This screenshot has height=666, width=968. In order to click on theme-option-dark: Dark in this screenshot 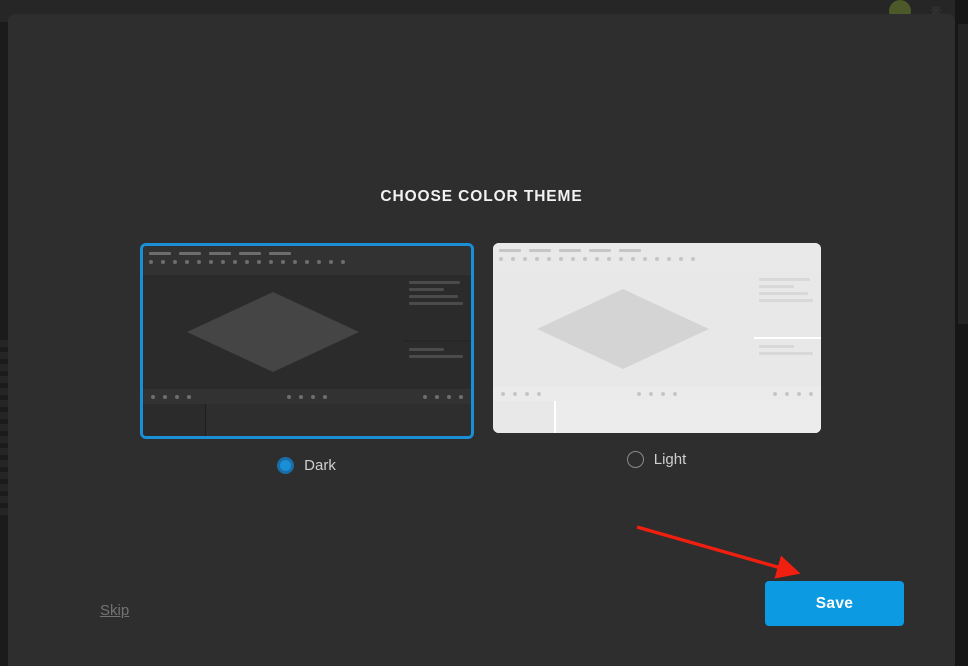, I will do `click(307, 358)`.